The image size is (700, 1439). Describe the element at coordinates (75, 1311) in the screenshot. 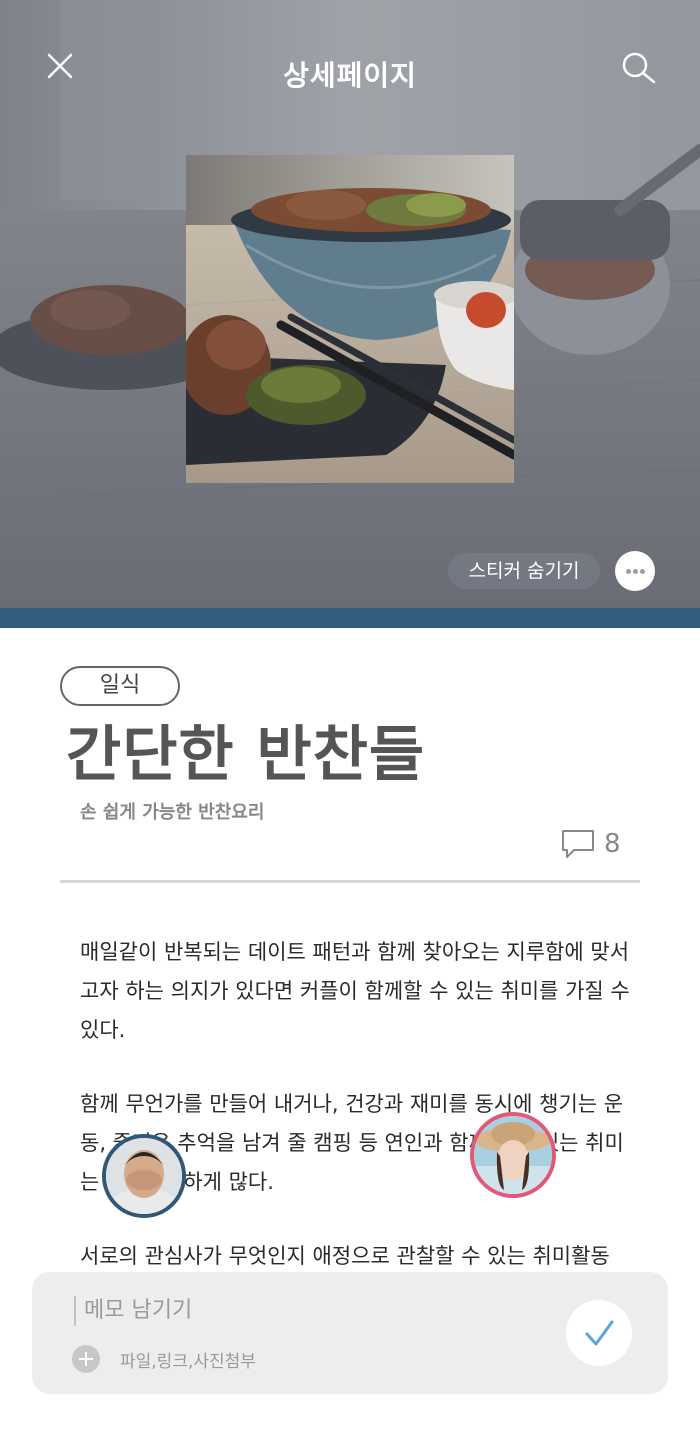

I see `input-caret` at that location.